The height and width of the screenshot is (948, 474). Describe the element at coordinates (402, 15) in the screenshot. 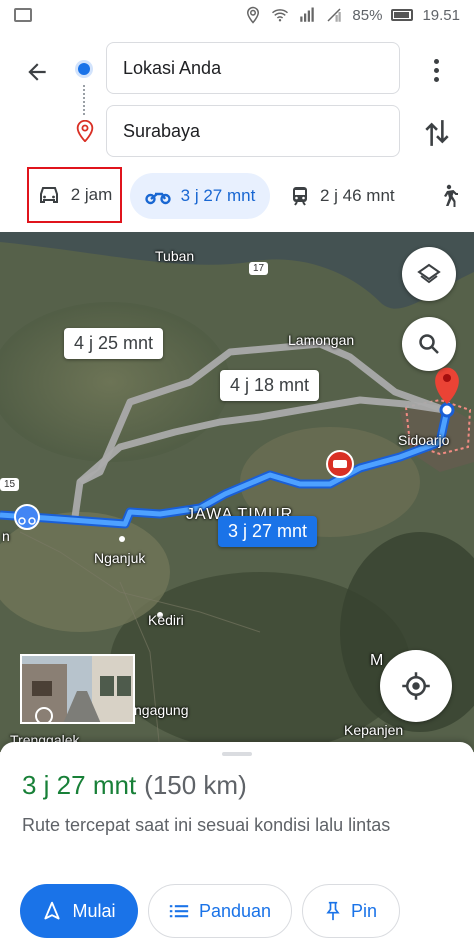

I see `battery-icon` at that location.